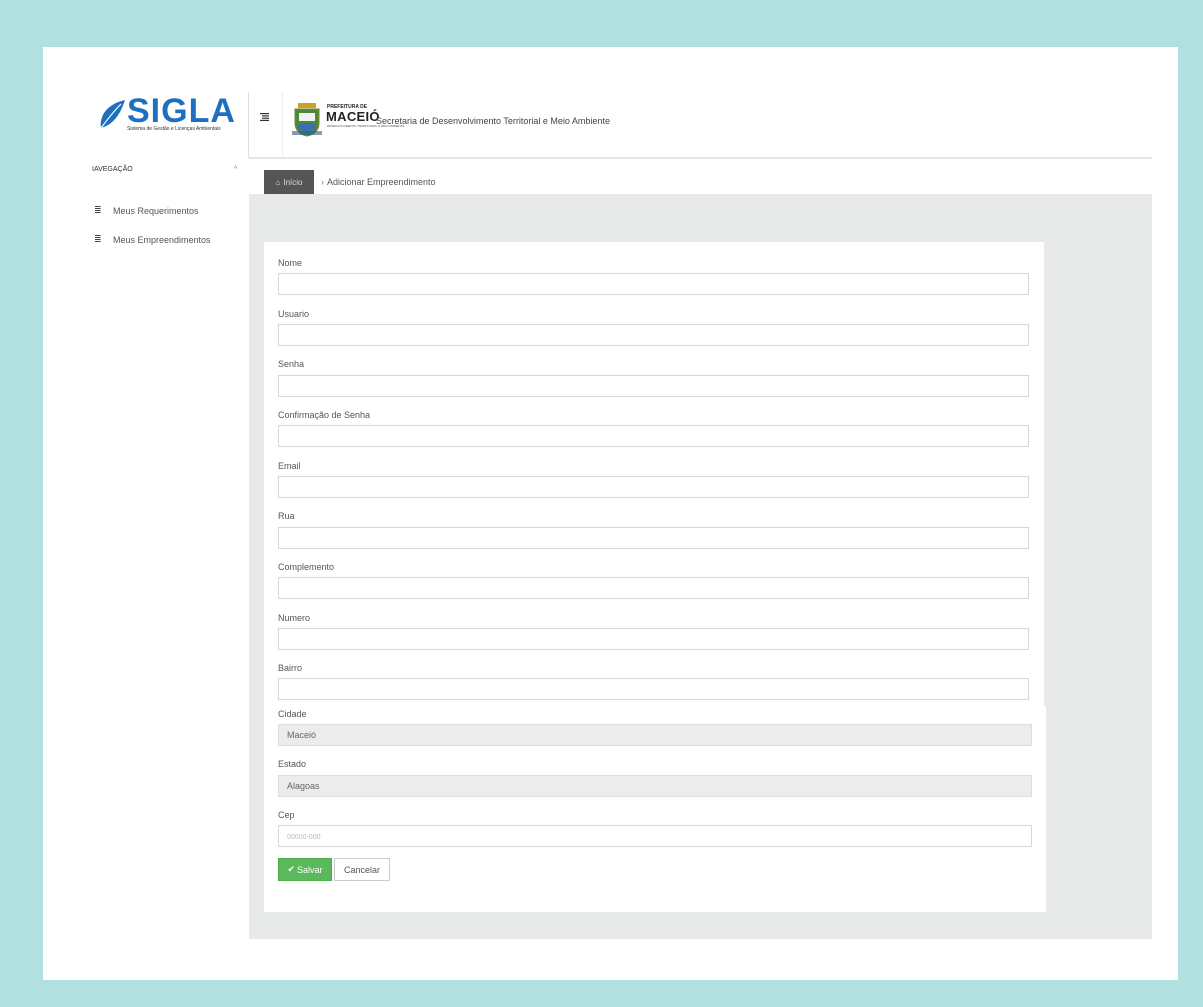 This screenshot has width=1203, height=1007. Describe the element at coordinates (278, 182) in the screenshot. I see `home-icon: ⌂` at that location.